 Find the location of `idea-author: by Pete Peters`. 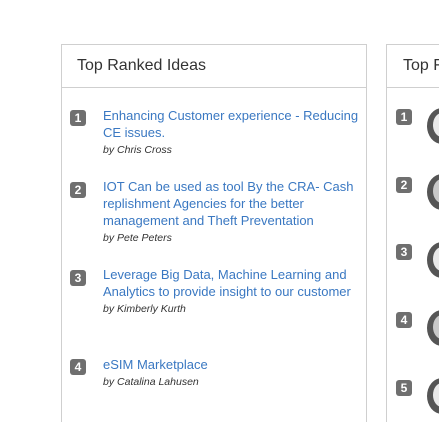

idea-author: by Pete Peters is located at coordinates (233, 238).